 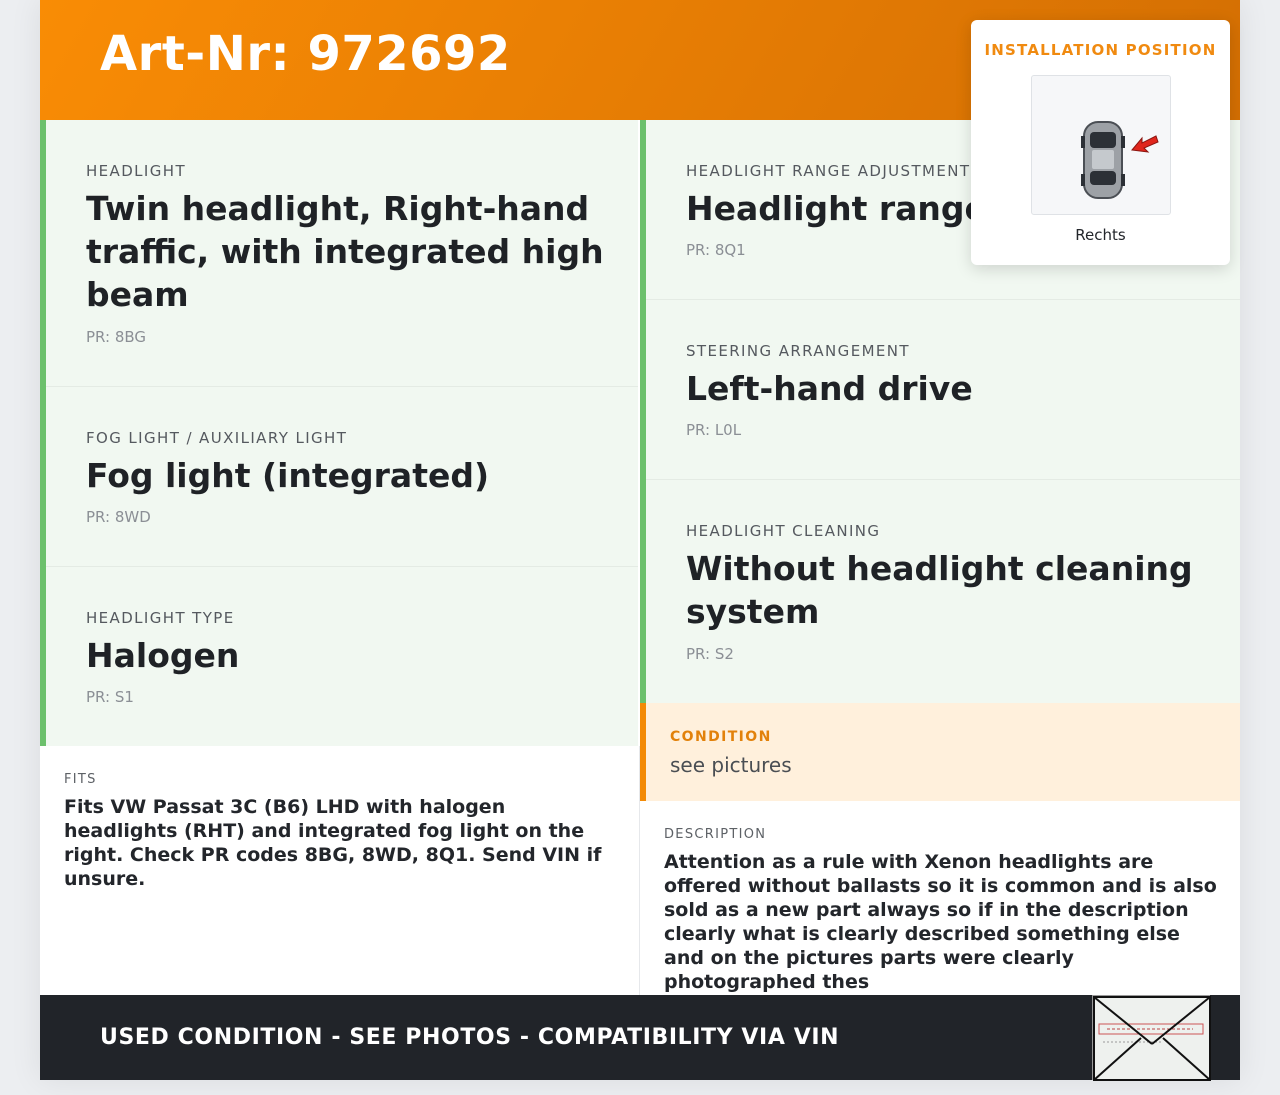 I want to click on panel-value: Fog light (integrated), so click(x=288, y=475).